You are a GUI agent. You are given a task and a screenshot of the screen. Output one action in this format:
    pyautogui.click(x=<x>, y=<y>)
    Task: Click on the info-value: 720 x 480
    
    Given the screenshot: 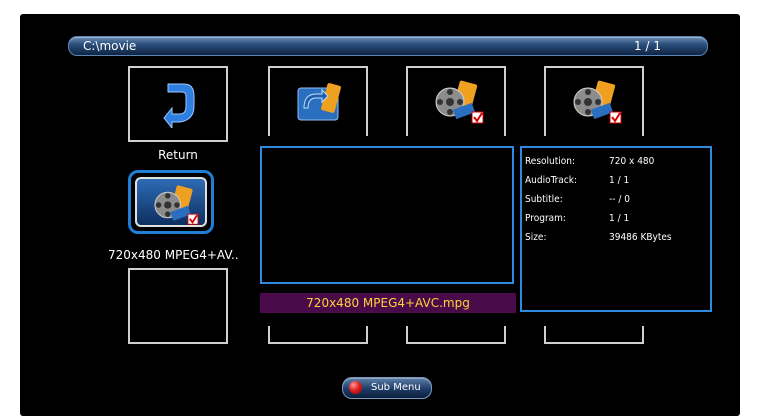 What is the action you would take?
    pyautogui.click(x=632, y=161)
    